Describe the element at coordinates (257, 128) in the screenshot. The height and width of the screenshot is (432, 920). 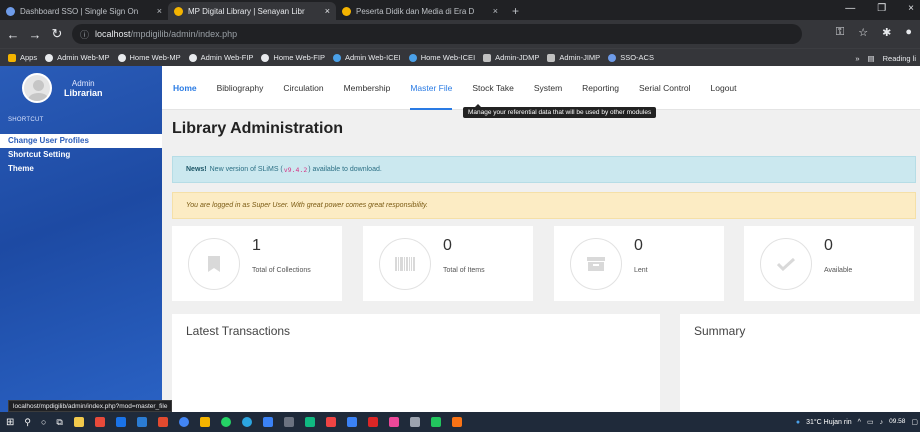
I see `page-title: Library Administration` at that location.